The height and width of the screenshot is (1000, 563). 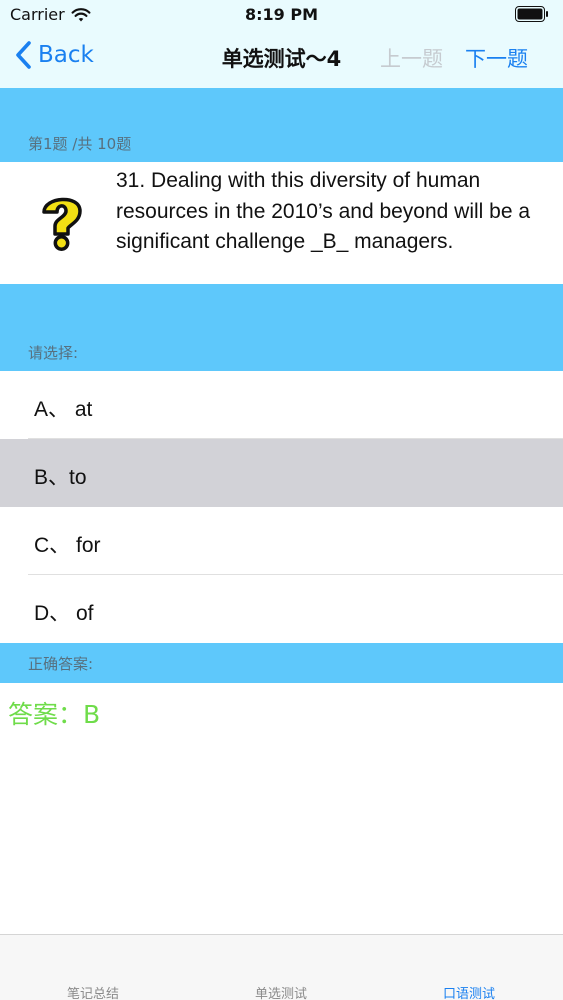 What do you see at coordinates (281, 541) in the screenshot?
I see `option-c: C、 for` at bounding box center [281, 541].